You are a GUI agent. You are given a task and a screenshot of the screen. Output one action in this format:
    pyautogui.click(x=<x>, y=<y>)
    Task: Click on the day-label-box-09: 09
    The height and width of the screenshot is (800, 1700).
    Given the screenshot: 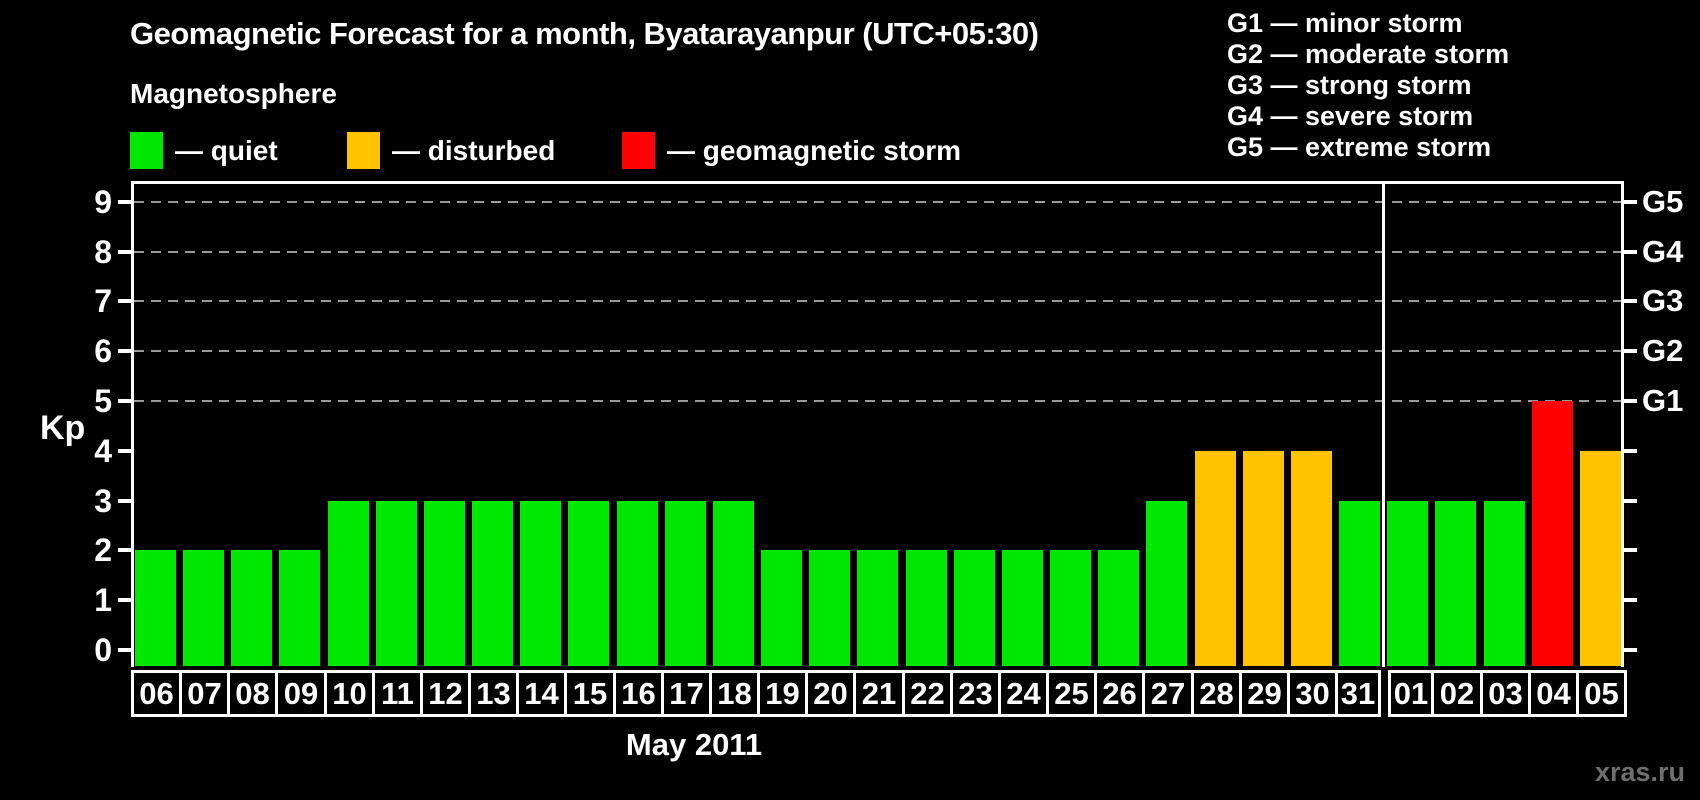 What is the action you would take?
    pyautogui.click(x=301, y=693)
    